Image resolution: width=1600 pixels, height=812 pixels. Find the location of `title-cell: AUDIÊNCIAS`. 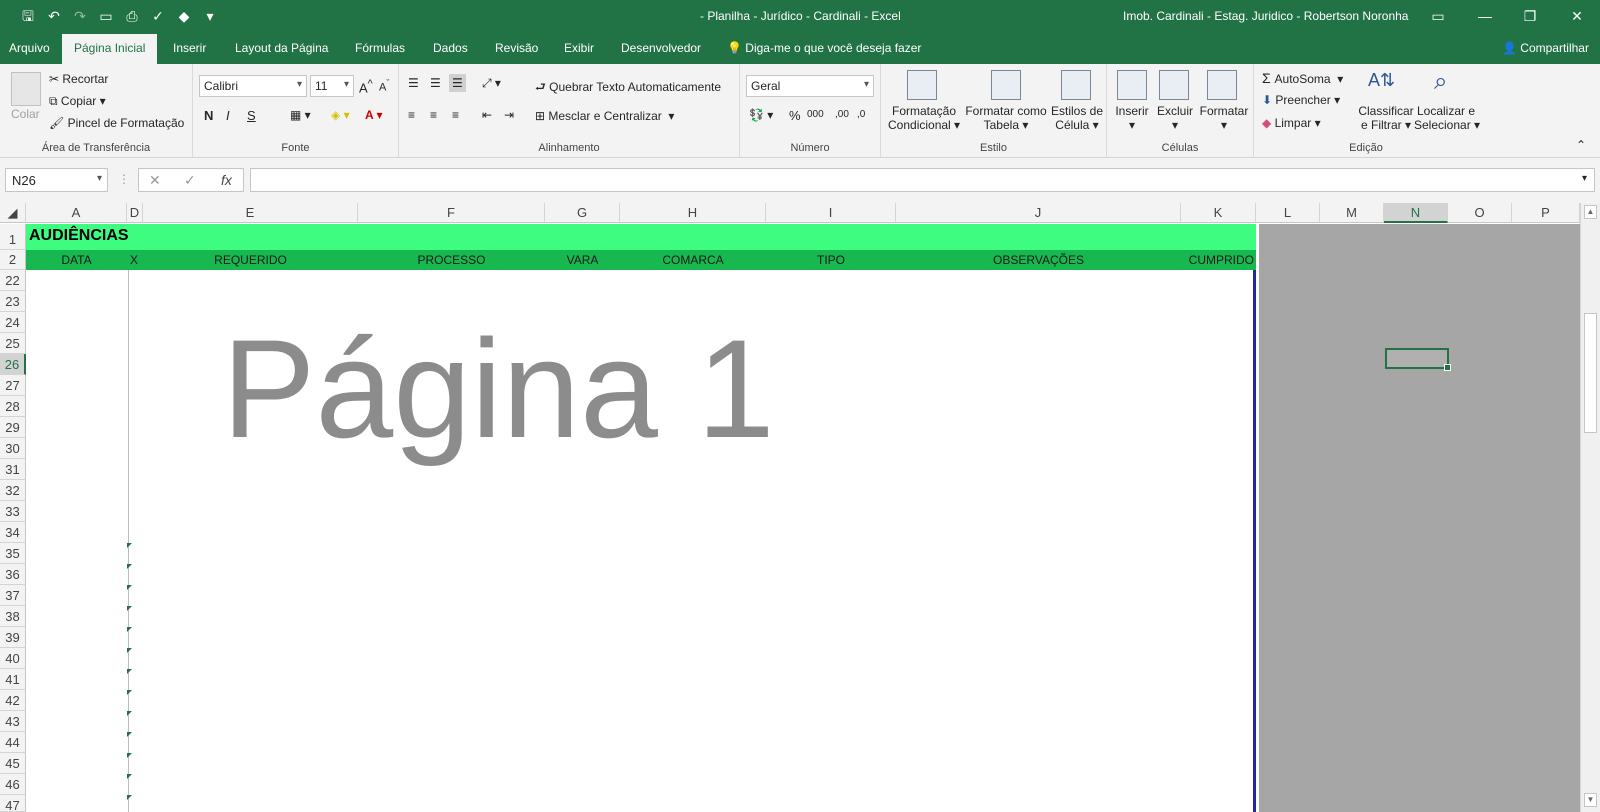

title-cell: AUDIÊNCIAS is located at coordinates (79, 236).